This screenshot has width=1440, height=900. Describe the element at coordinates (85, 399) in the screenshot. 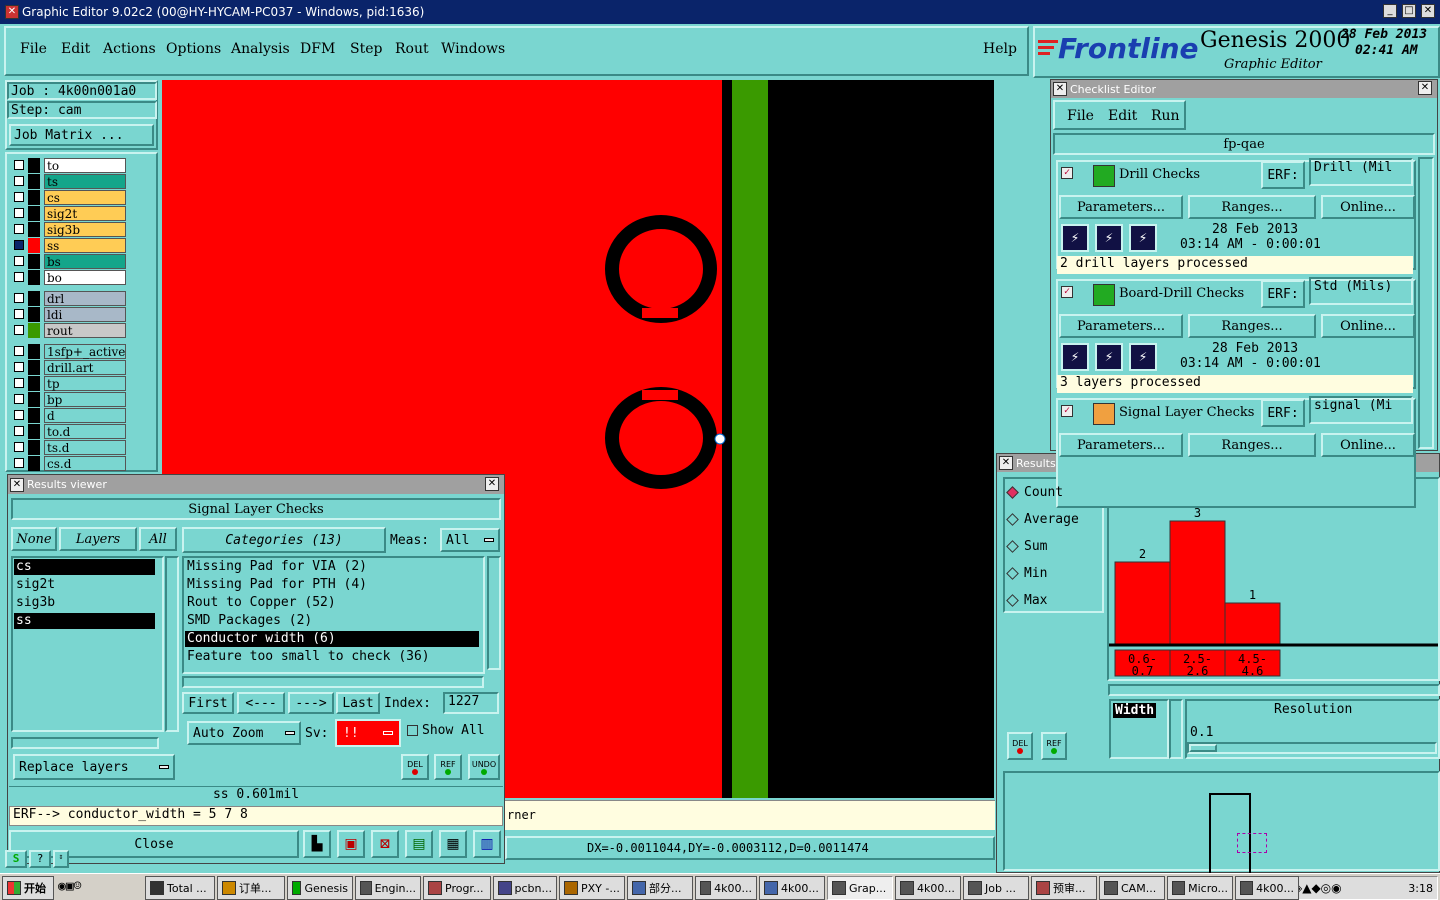

I see `layer-name: bp` at that location.